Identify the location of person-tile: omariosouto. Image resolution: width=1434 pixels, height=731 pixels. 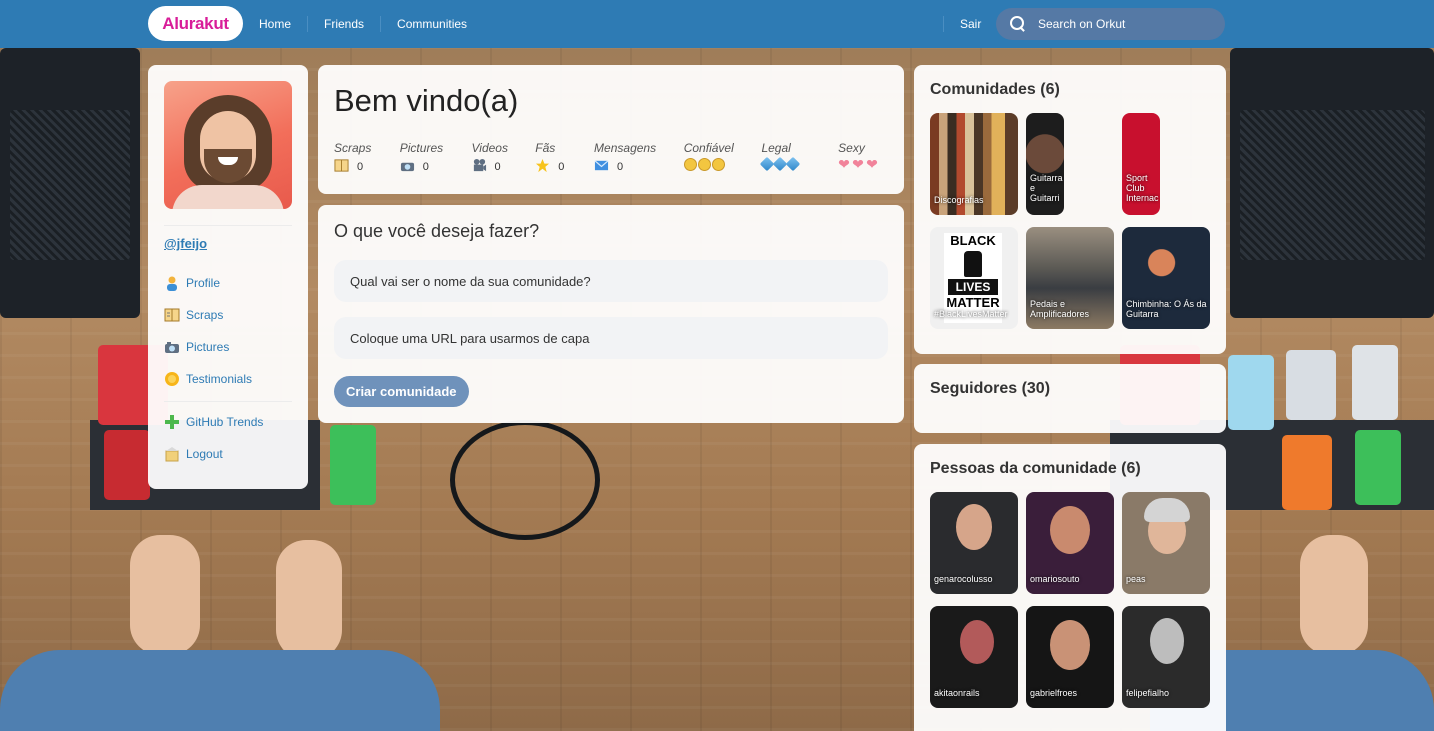
(1070, 543).